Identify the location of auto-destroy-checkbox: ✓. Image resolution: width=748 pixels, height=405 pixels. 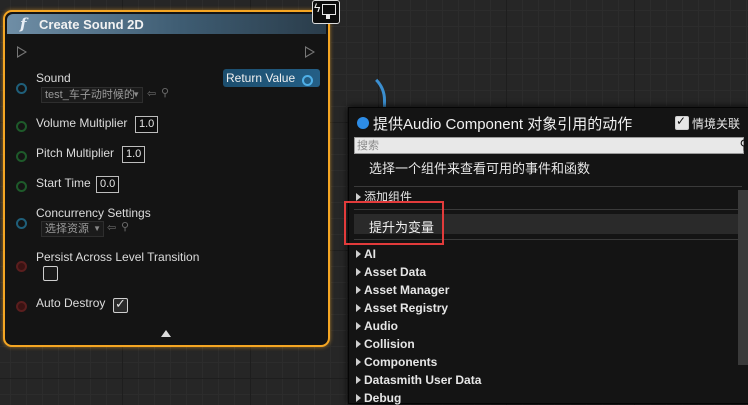
(120, 304).